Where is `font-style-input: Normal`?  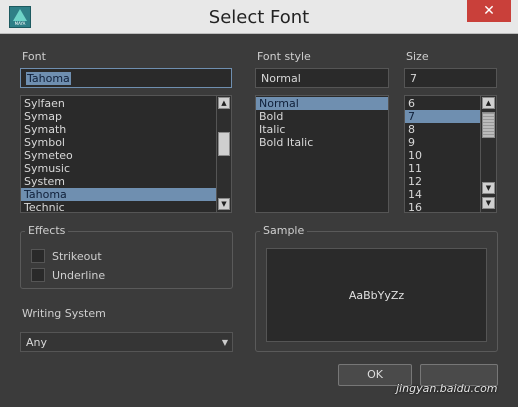 font-style-input: Normal is located at coordinates (322, 78).